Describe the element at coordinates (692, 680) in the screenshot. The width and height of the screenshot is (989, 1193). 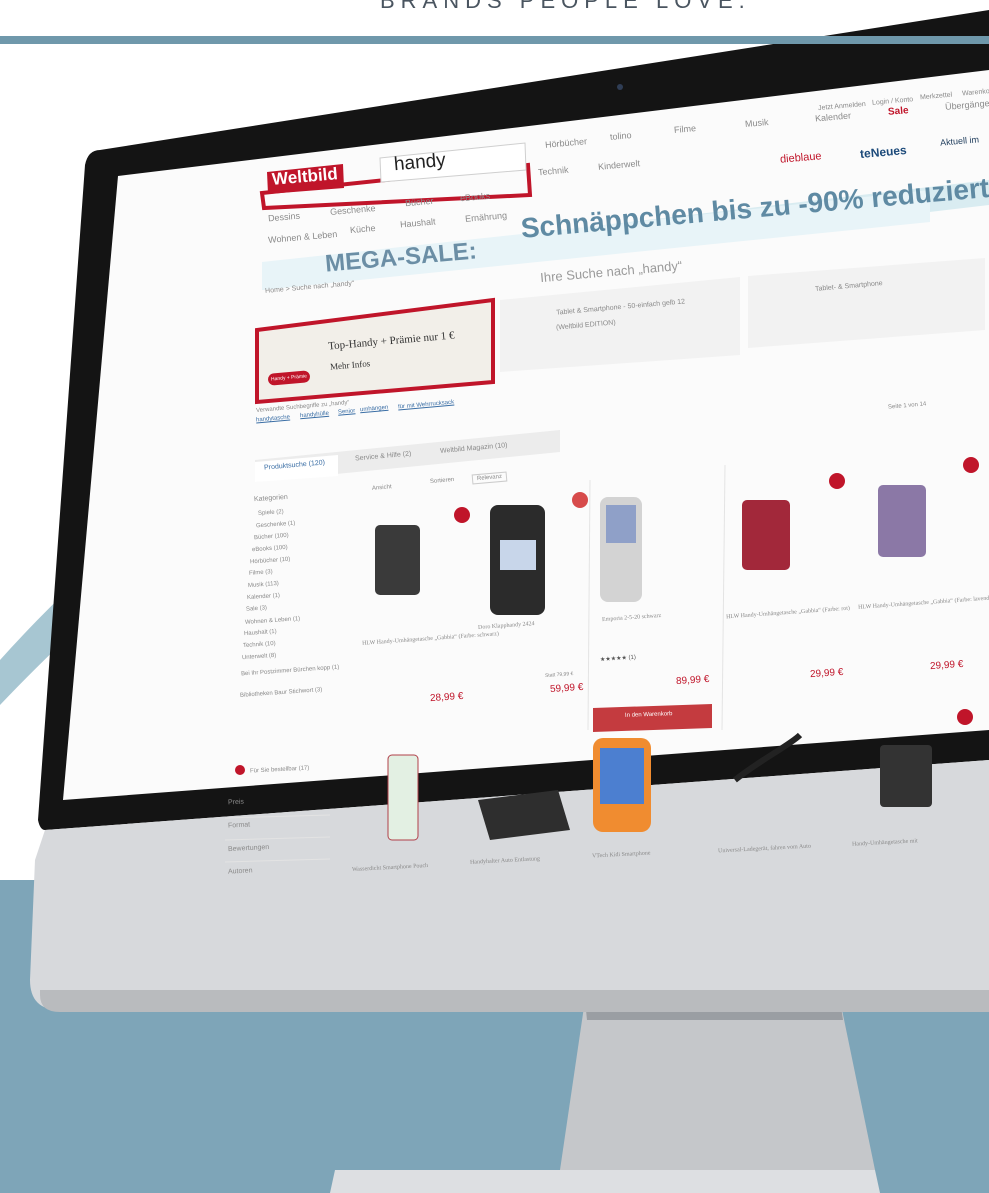
I see `product-price: 89,99 €` at that location.